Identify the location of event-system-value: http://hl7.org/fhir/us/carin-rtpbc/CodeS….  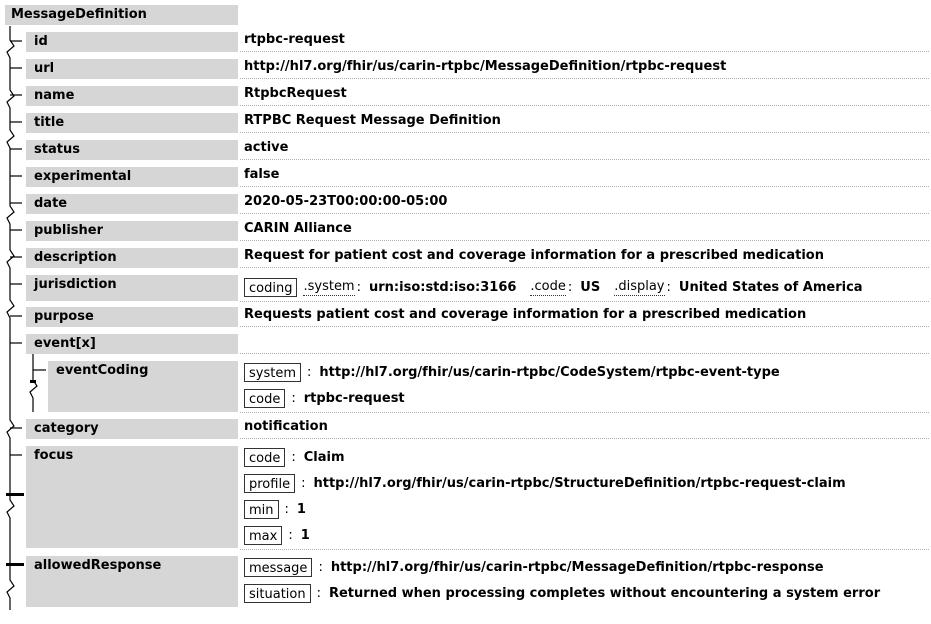
(549, 372).